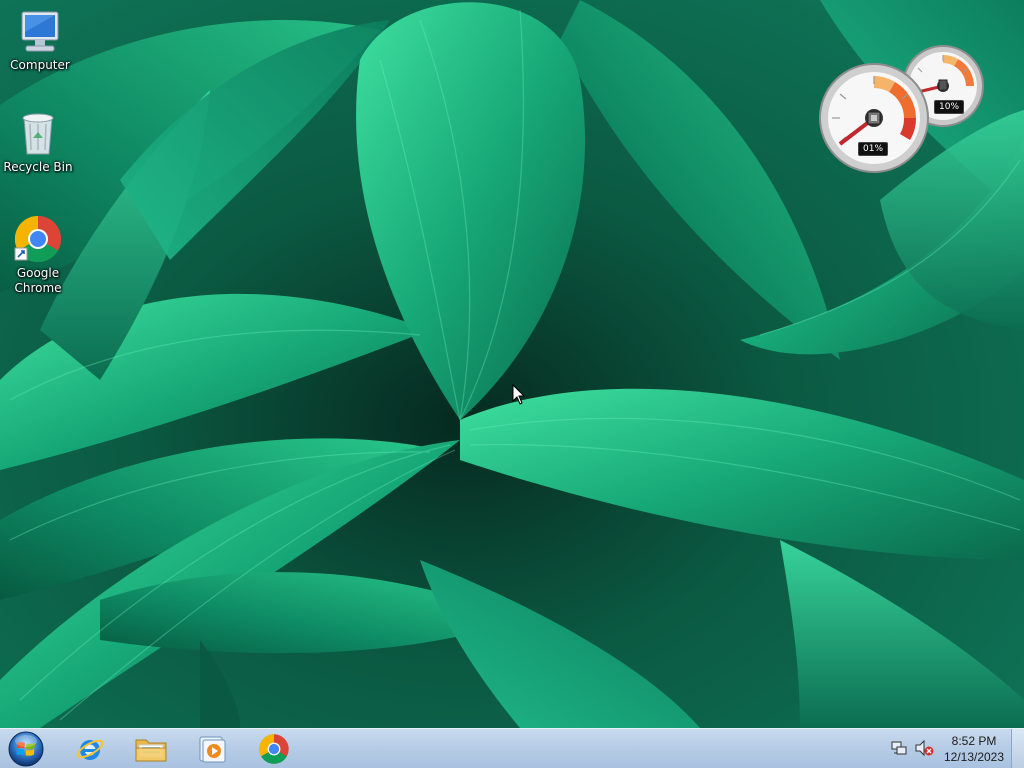 The width and height of the screenshot is (1024, 768). Describe the element at coordinates (38, 288) in the screenshot. I see `desktop-icon-label-line2: Chrome` at that location.